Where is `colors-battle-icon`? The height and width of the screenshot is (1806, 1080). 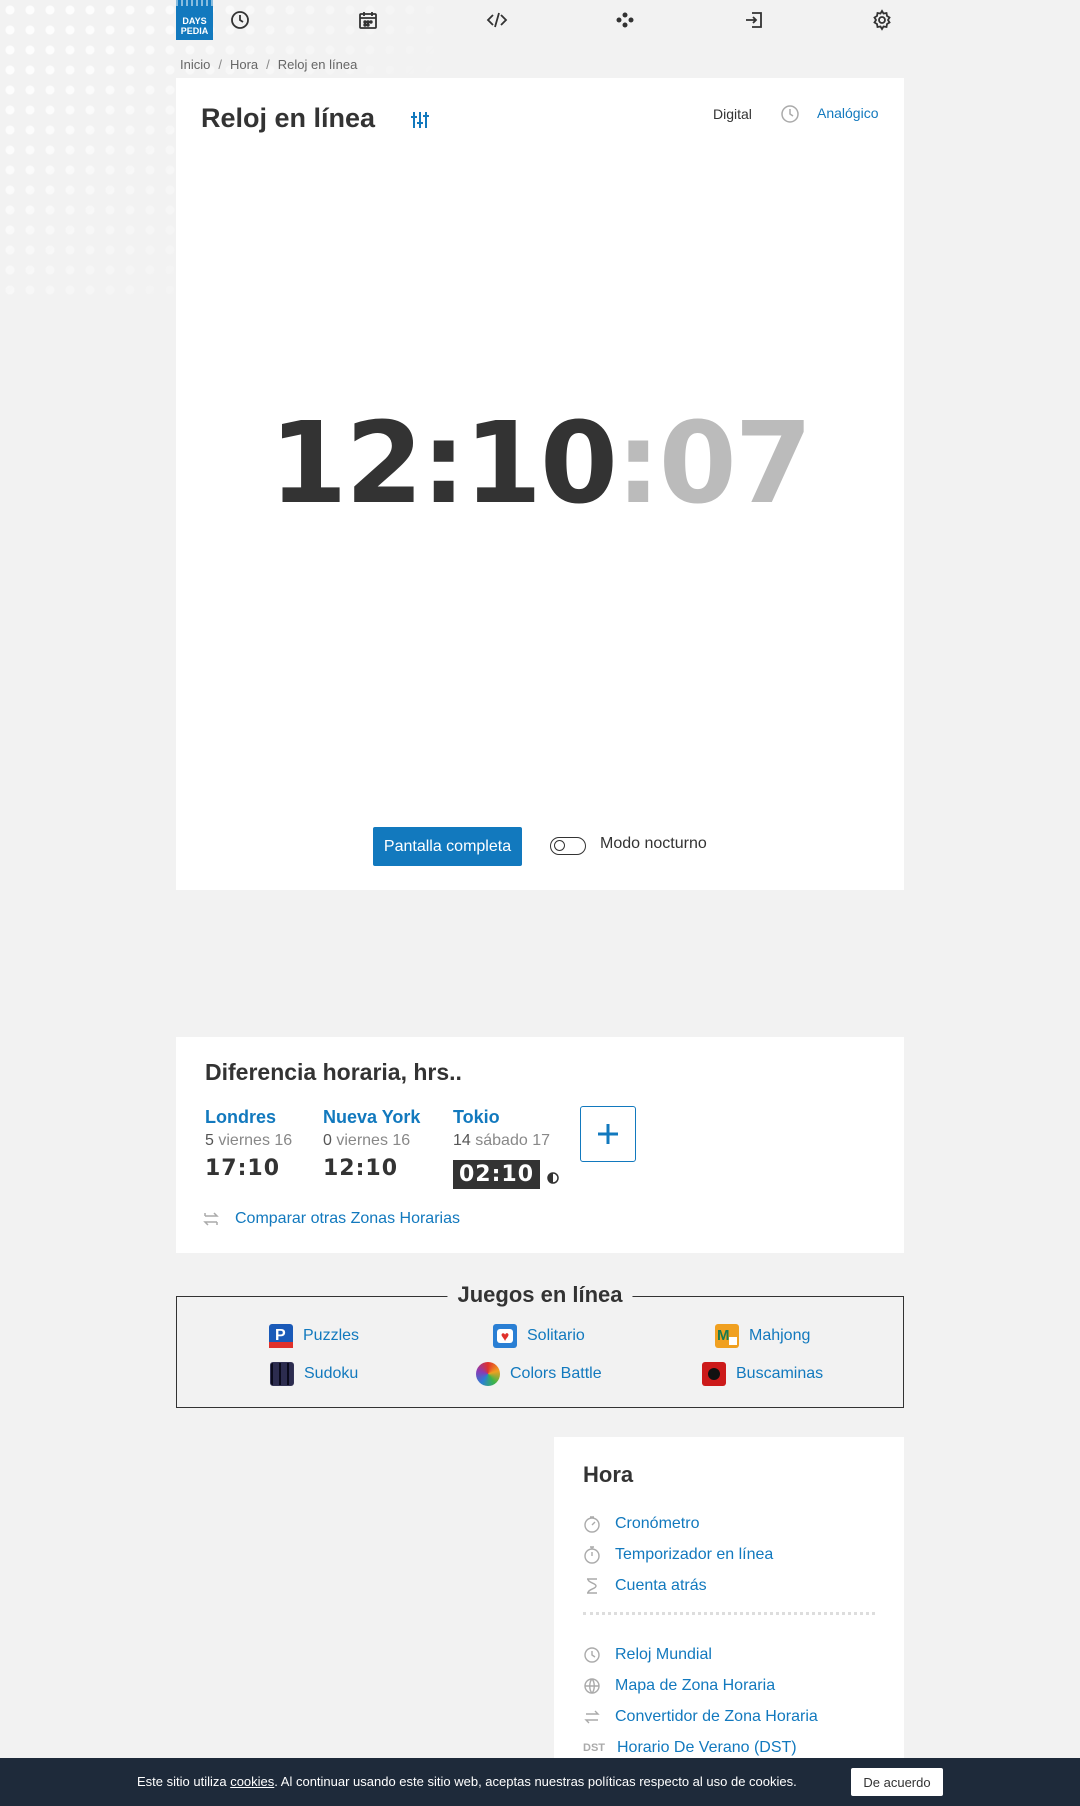
colors-battle-icon is located at coordinates (488, 1374).